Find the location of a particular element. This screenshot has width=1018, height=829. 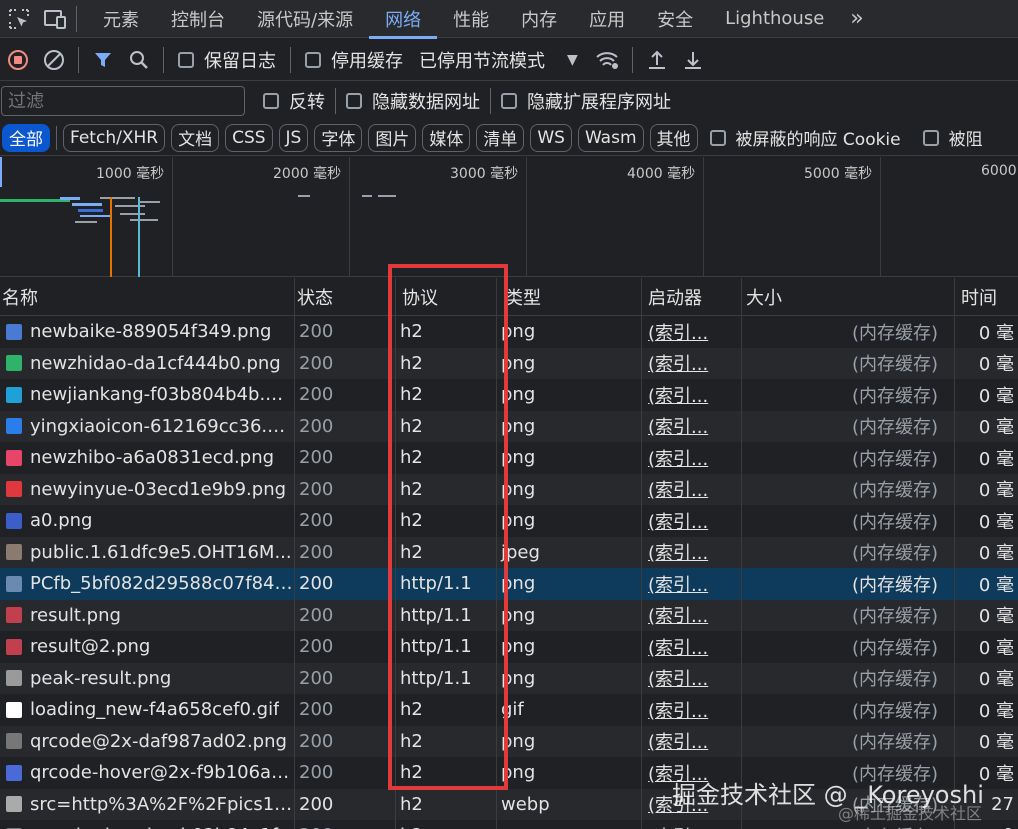

column-header-time: 时间 is located at coordinates (986, 297).